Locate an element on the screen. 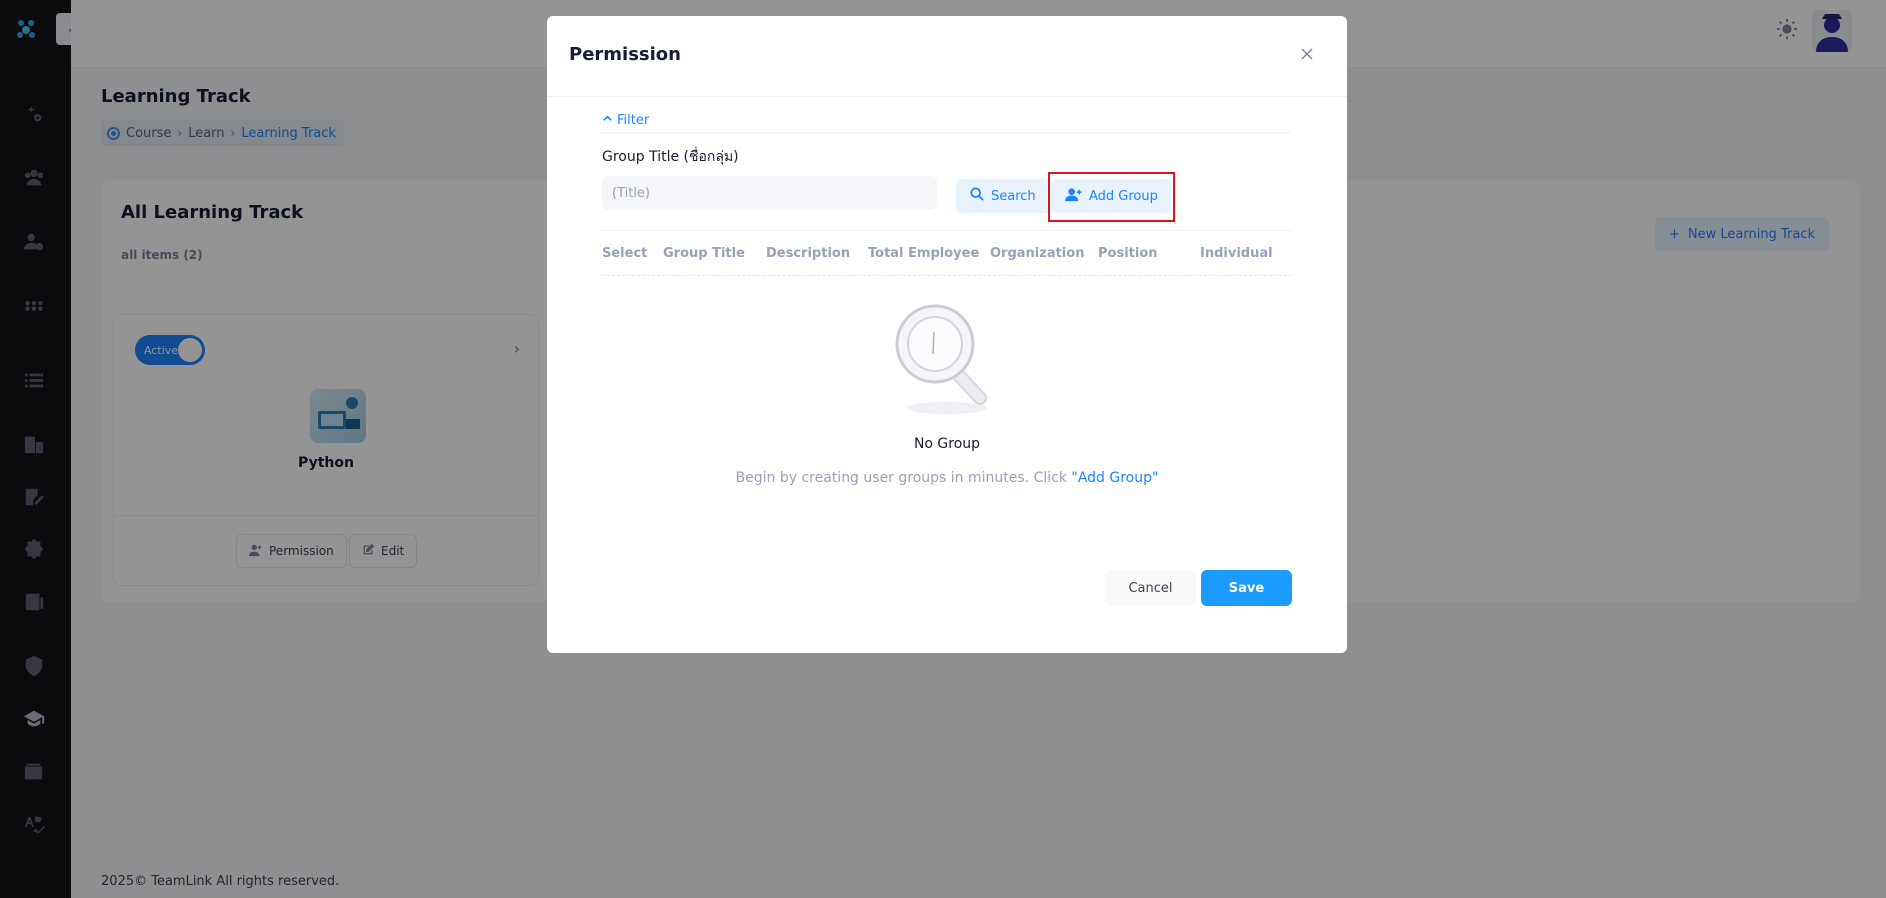 The height and width of the screenshot is (898, 1886). filter-divider is located at coordinates (947, 132).